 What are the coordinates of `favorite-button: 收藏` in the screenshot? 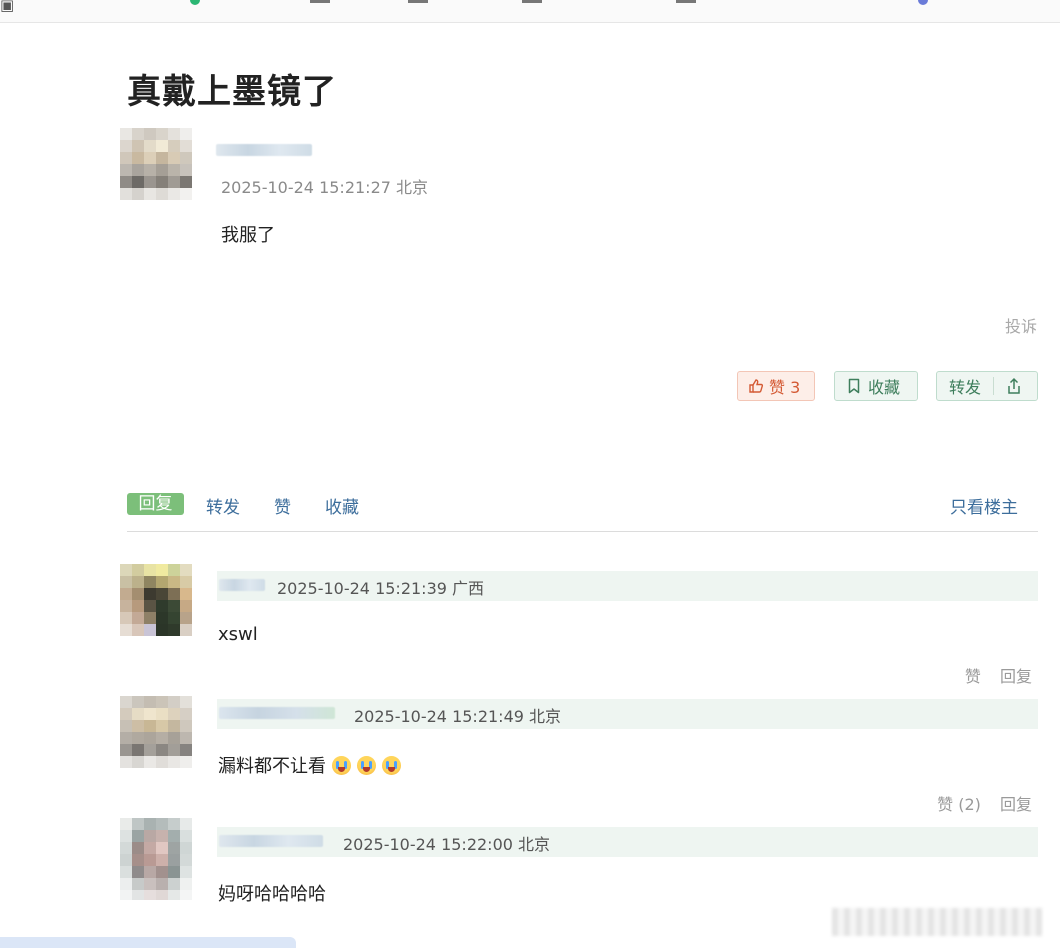 It's located at (876, 386).